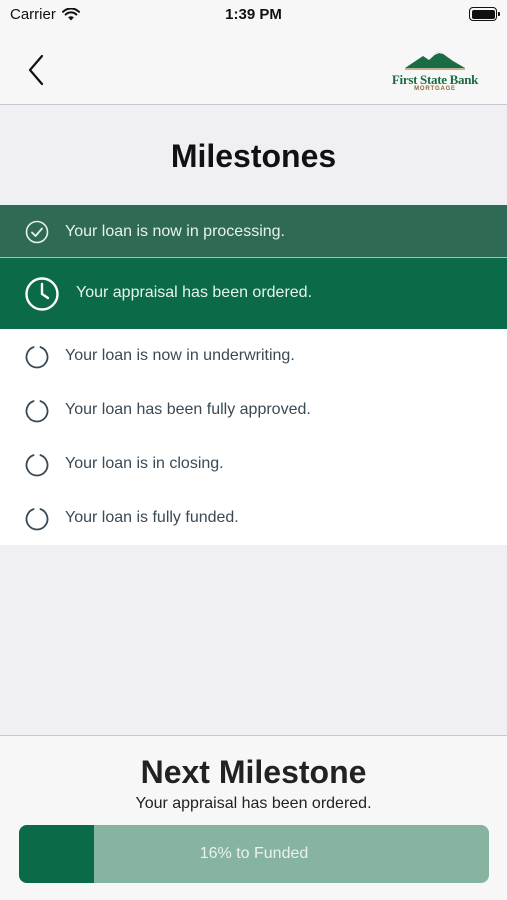 This screenshot has width=507, height=900. I want to click on navigation-bar: First State Bank MORTGAGE, so click(253, 67).